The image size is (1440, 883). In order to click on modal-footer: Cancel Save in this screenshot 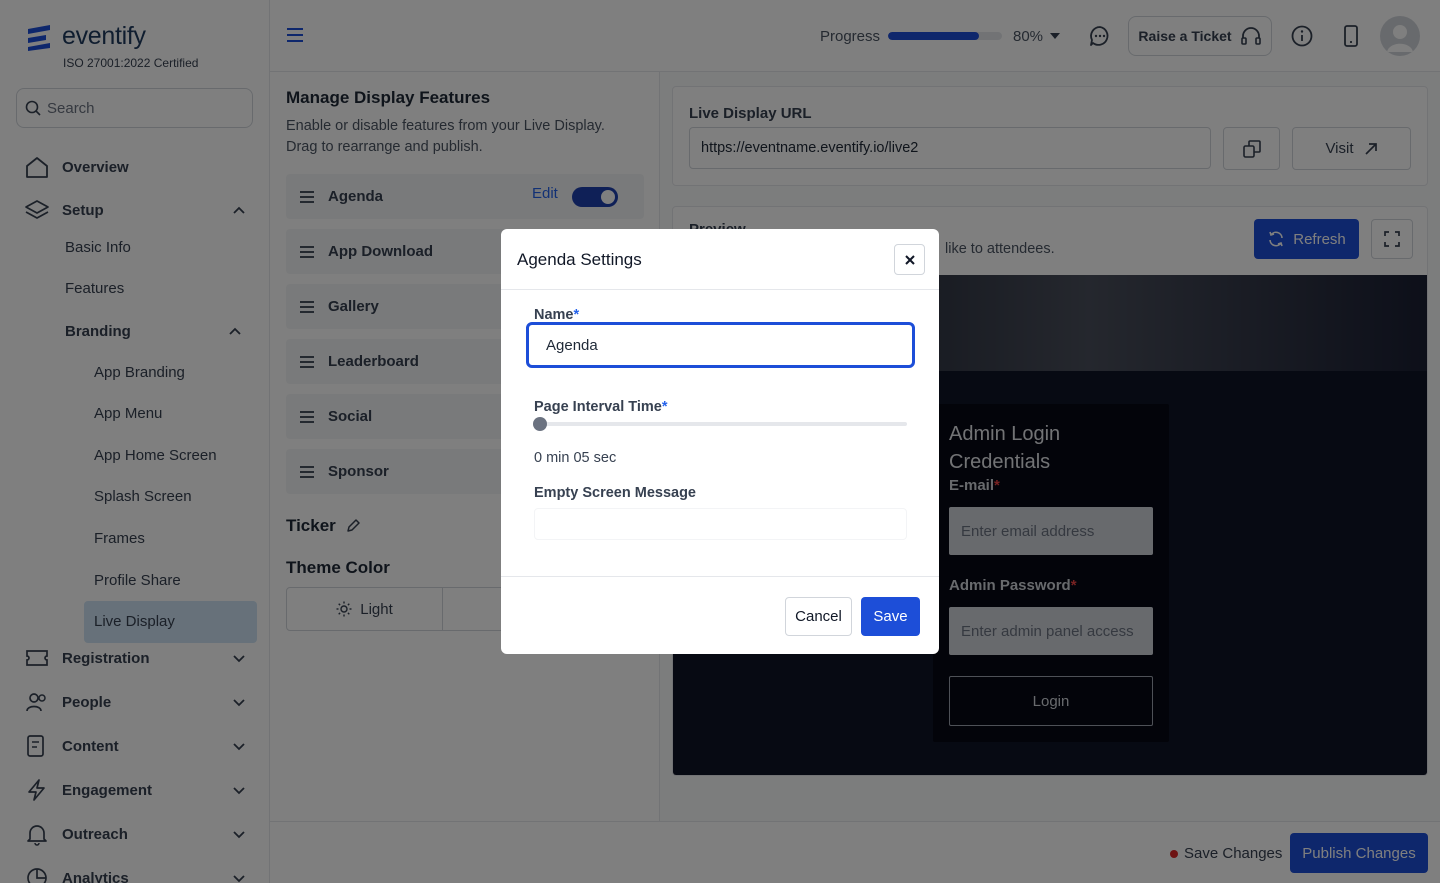, I will do `click(720, 615)`.